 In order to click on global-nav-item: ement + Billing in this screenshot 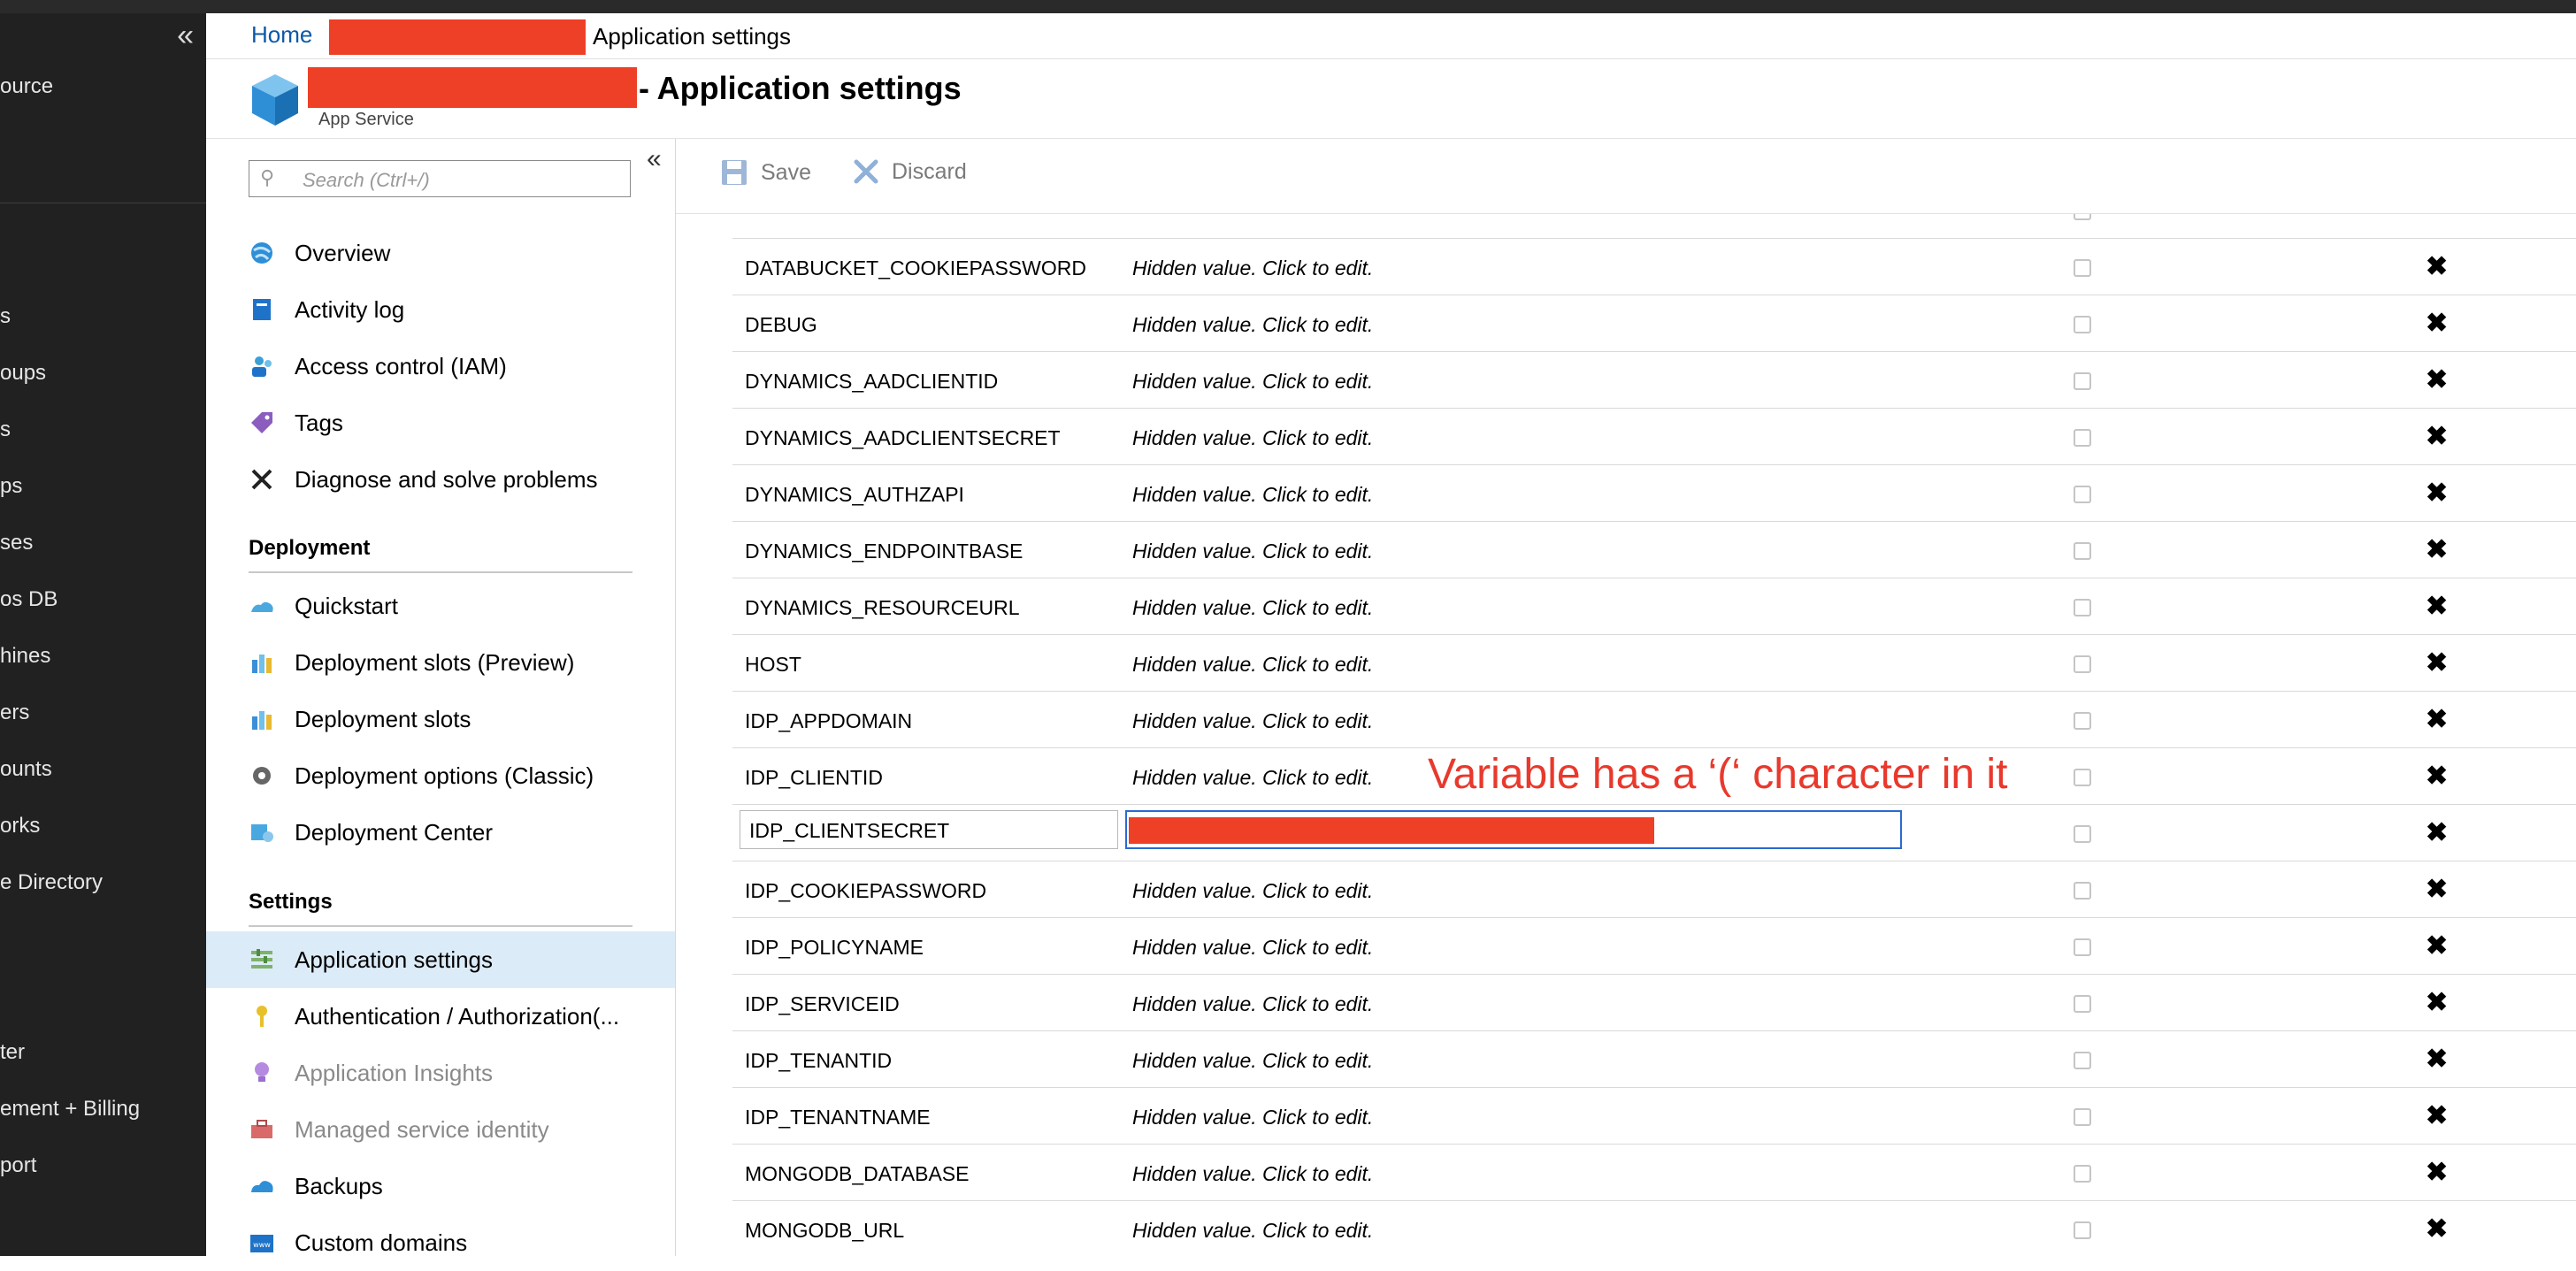, I will do `click(70, 1109)`.